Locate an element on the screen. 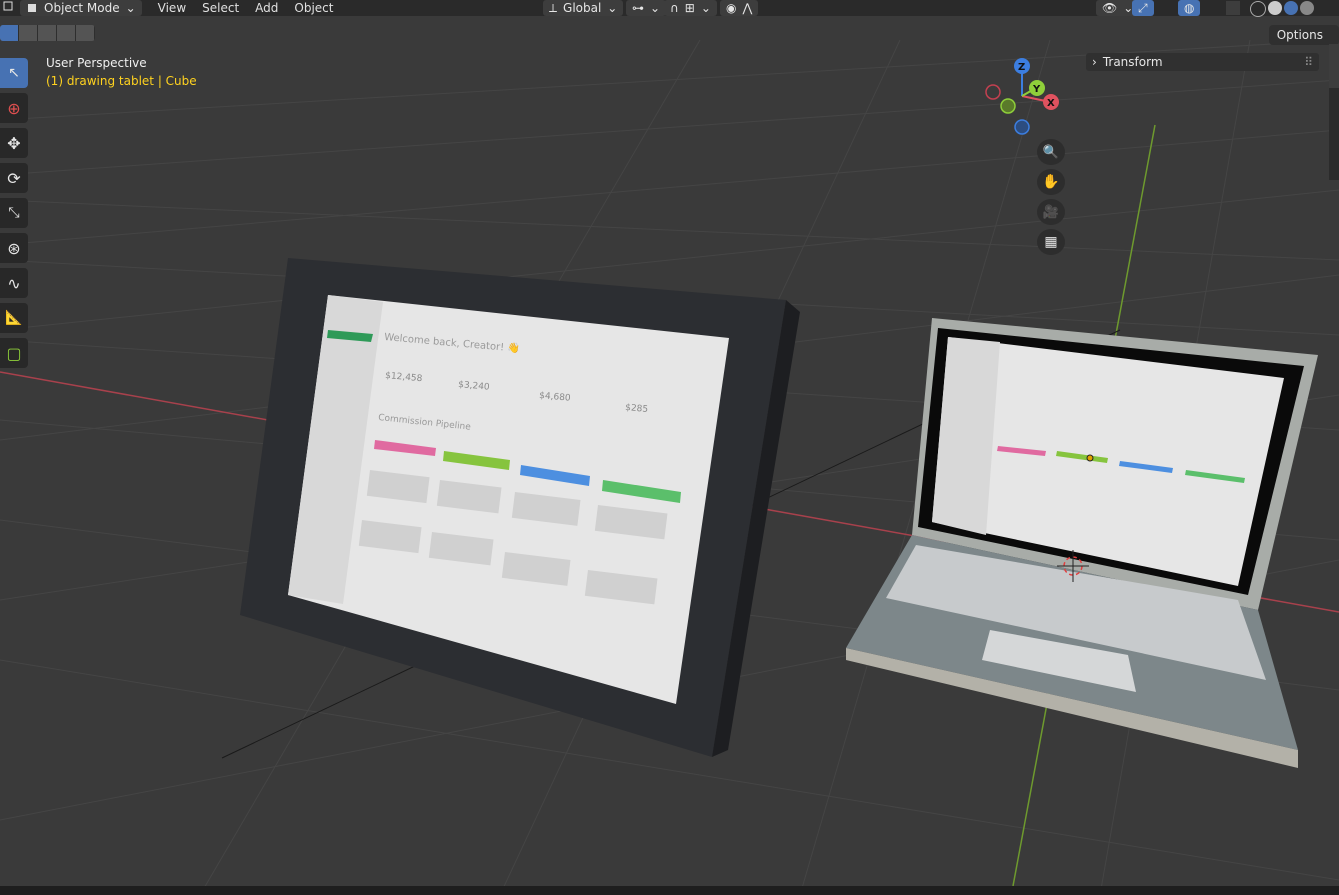 This screenshot has width=1339, height=895. annotate-pen-icon: ∿ is located at coordinates (14, 283).